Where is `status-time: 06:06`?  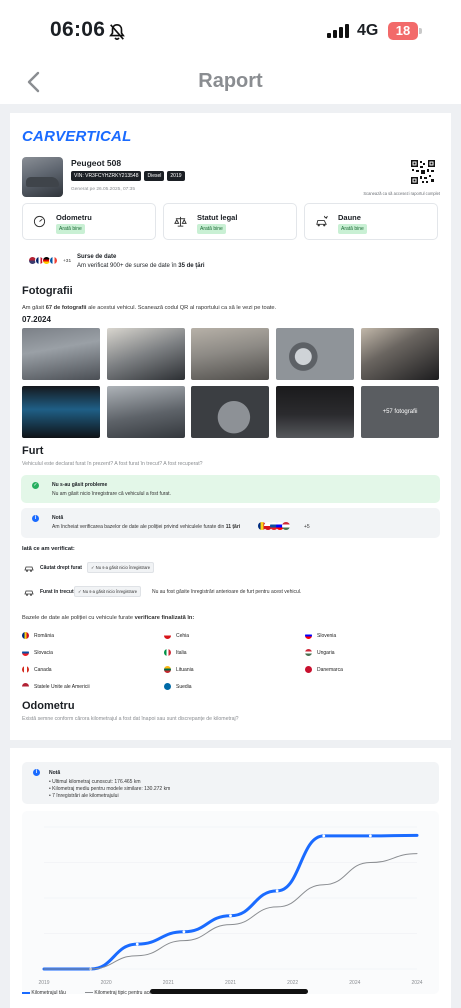
status-time: 06:06 is located at coordinates (78, 29).